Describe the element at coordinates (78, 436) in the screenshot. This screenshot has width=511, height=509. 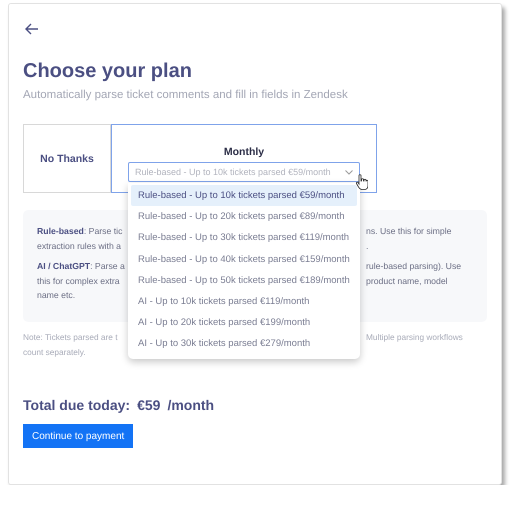
I see `continue-button: Continue to payment` at that location.